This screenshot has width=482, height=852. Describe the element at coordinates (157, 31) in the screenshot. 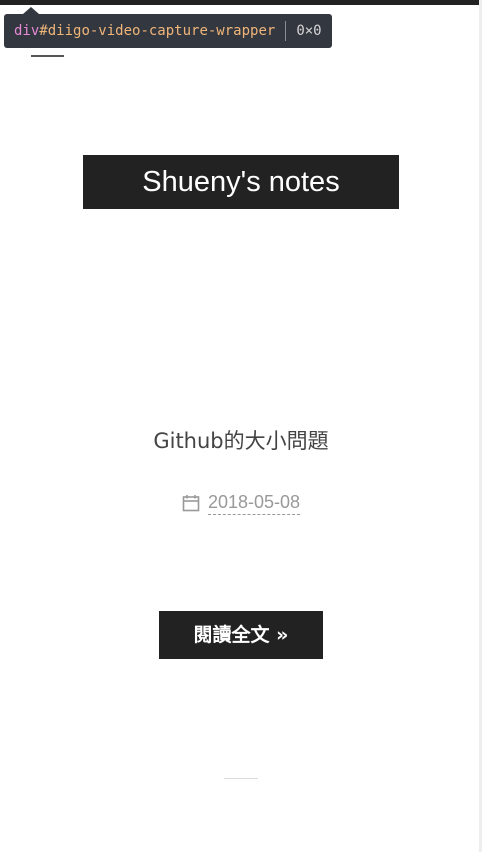

I see `tooltip-element-id: #diigo-video-capture-wrapper` at that location.